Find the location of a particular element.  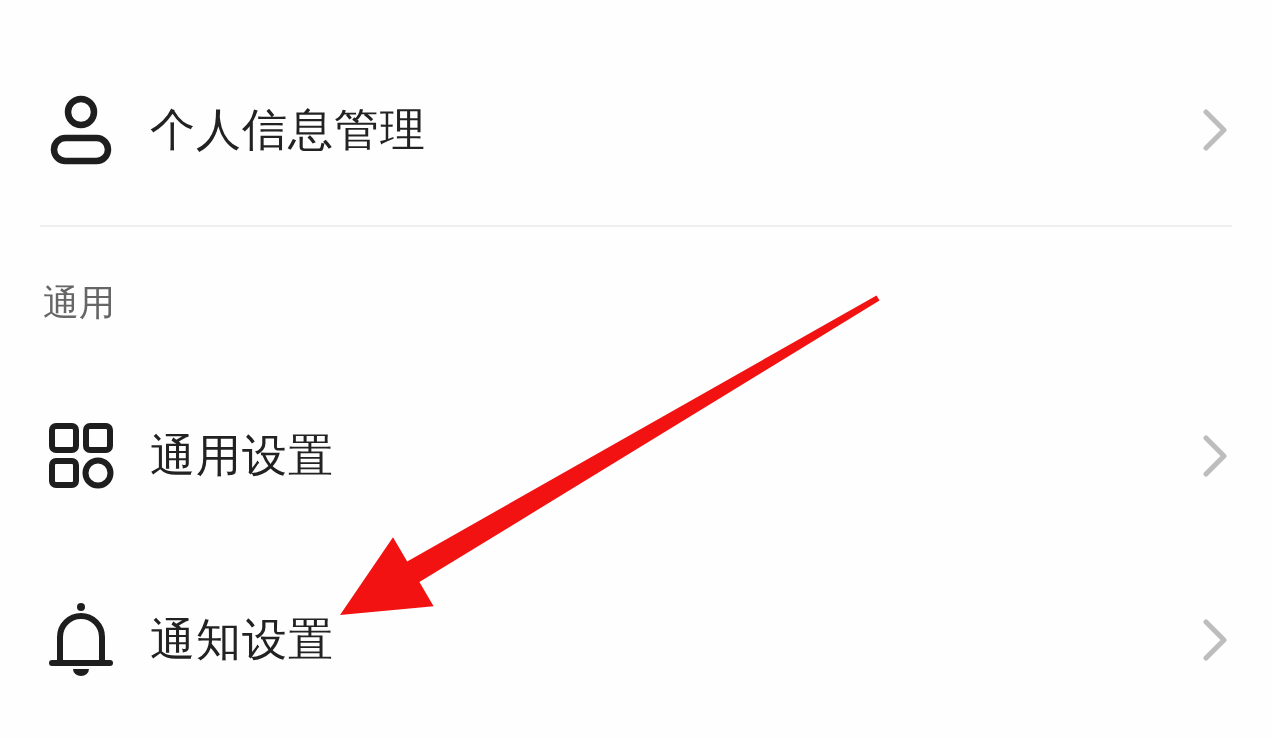

grid-icon is located at coordinates (81, 456).